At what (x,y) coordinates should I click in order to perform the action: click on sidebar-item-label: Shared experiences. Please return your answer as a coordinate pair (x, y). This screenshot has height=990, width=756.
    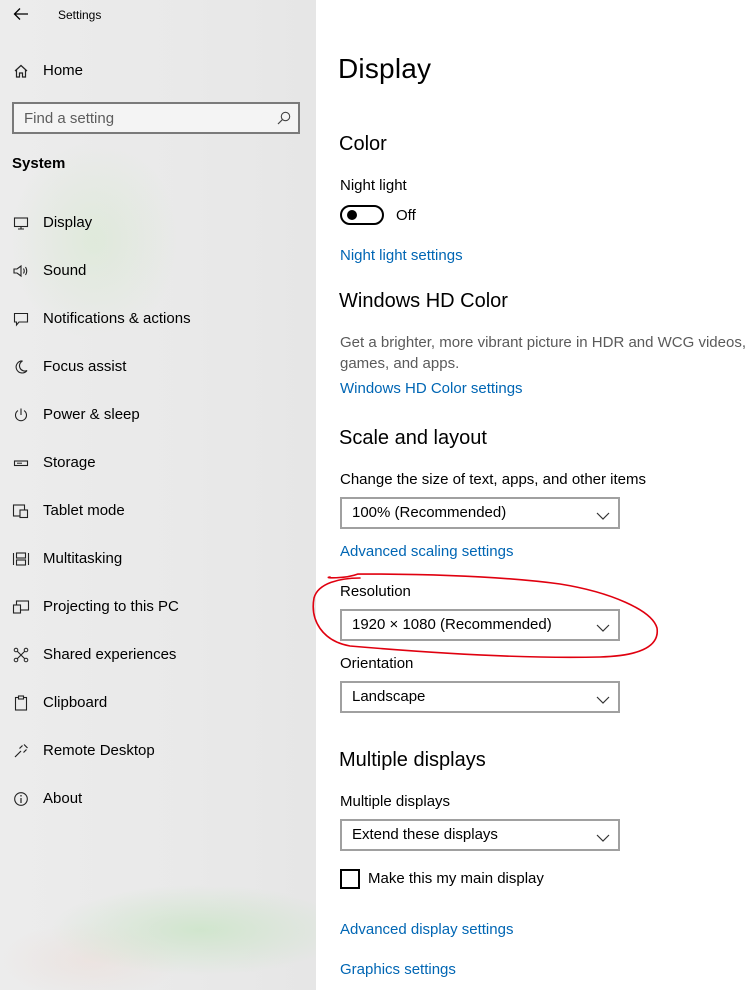
    Looking at the image, I should click on (110, 654).